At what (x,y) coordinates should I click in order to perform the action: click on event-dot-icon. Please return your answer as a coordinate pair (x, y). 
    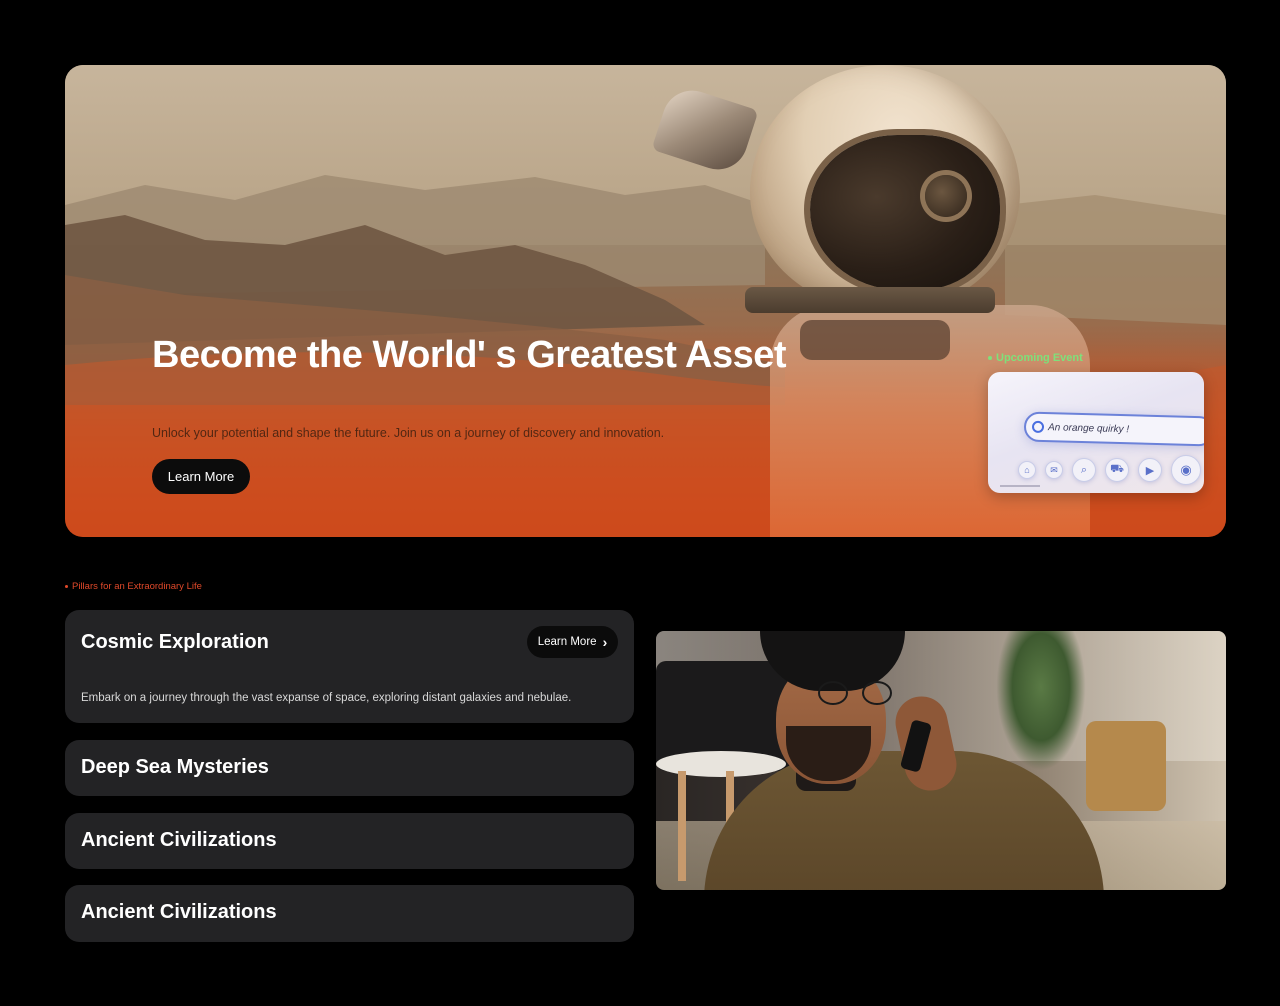
    Looking at the image, I should click on (990, 358).